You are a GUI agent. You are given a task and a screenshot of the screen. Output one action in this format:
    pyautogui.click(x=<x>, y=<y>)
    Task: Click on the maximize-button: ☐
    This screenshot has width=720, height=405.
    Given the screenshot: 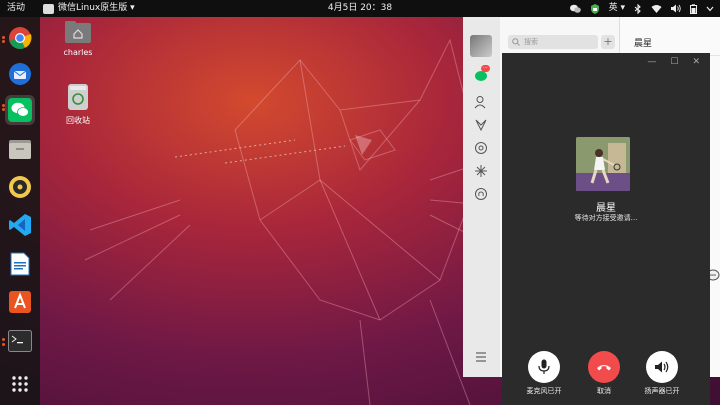 What is the action you would take?
    pyautogui.click(x=674, y=62)
    